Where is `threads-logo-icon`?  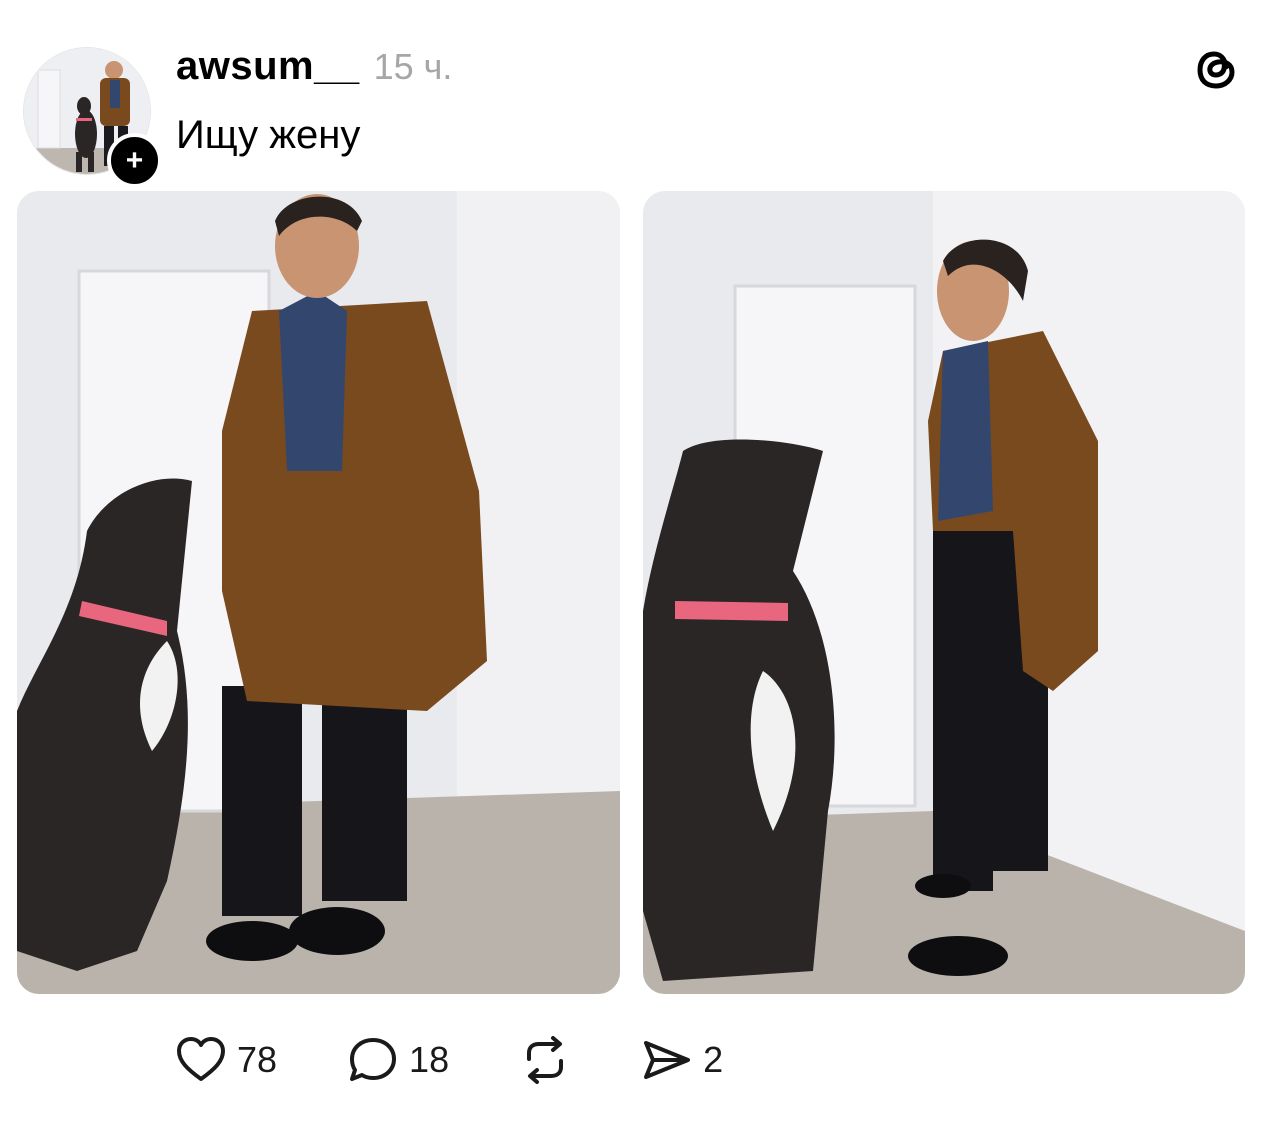 threads-logo-icon is located at coordinates (1217, 69).